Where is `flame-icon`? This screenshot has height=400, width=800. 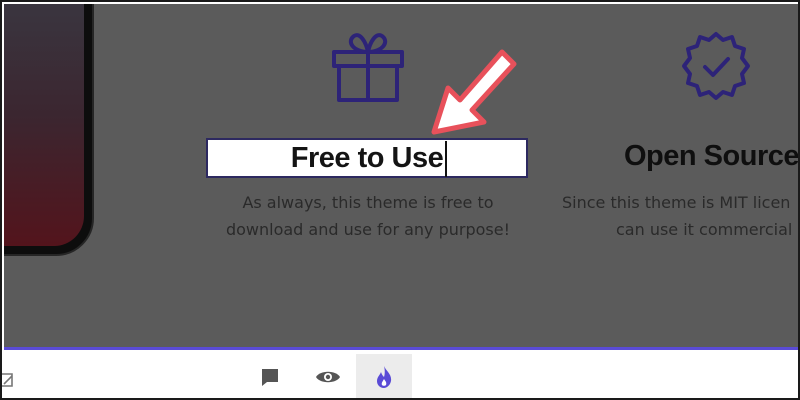
flame-icon is located at coordinates (384, 377).